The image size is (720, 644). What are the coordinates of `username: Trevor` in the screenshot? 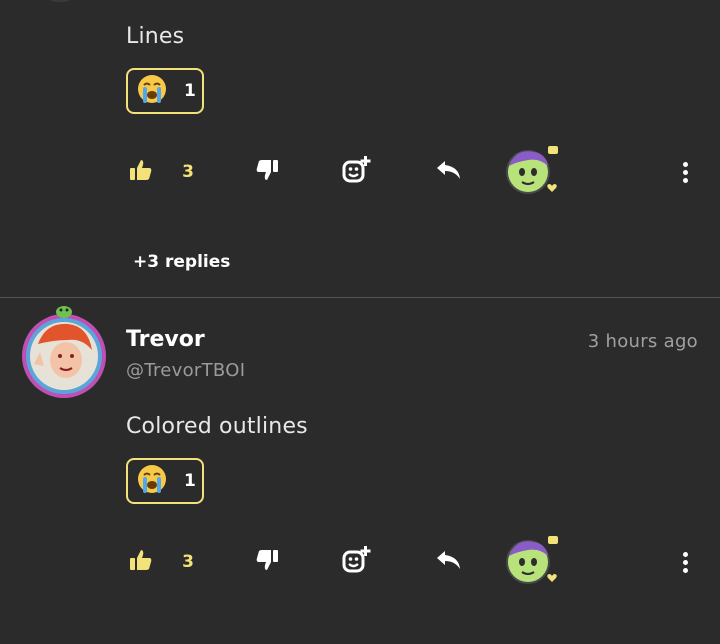 It's located at (165, 339).